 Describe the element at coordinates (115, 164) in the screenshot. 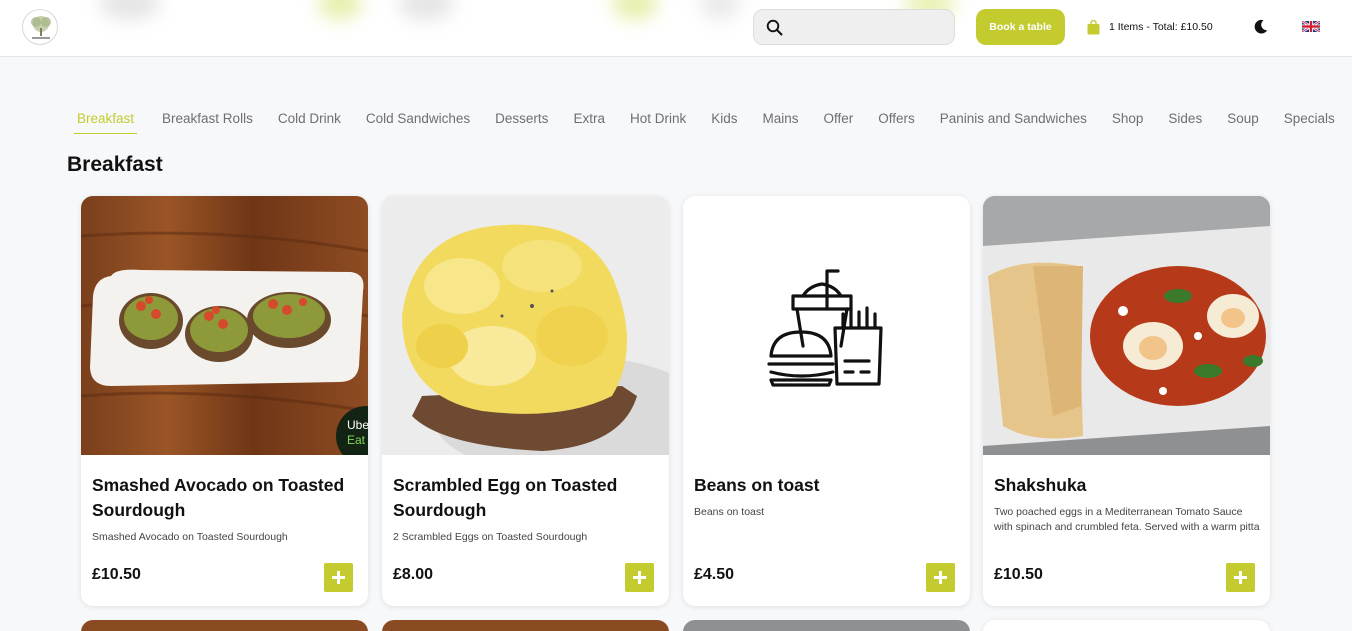

I see `section-title: Breakfast` at that location.